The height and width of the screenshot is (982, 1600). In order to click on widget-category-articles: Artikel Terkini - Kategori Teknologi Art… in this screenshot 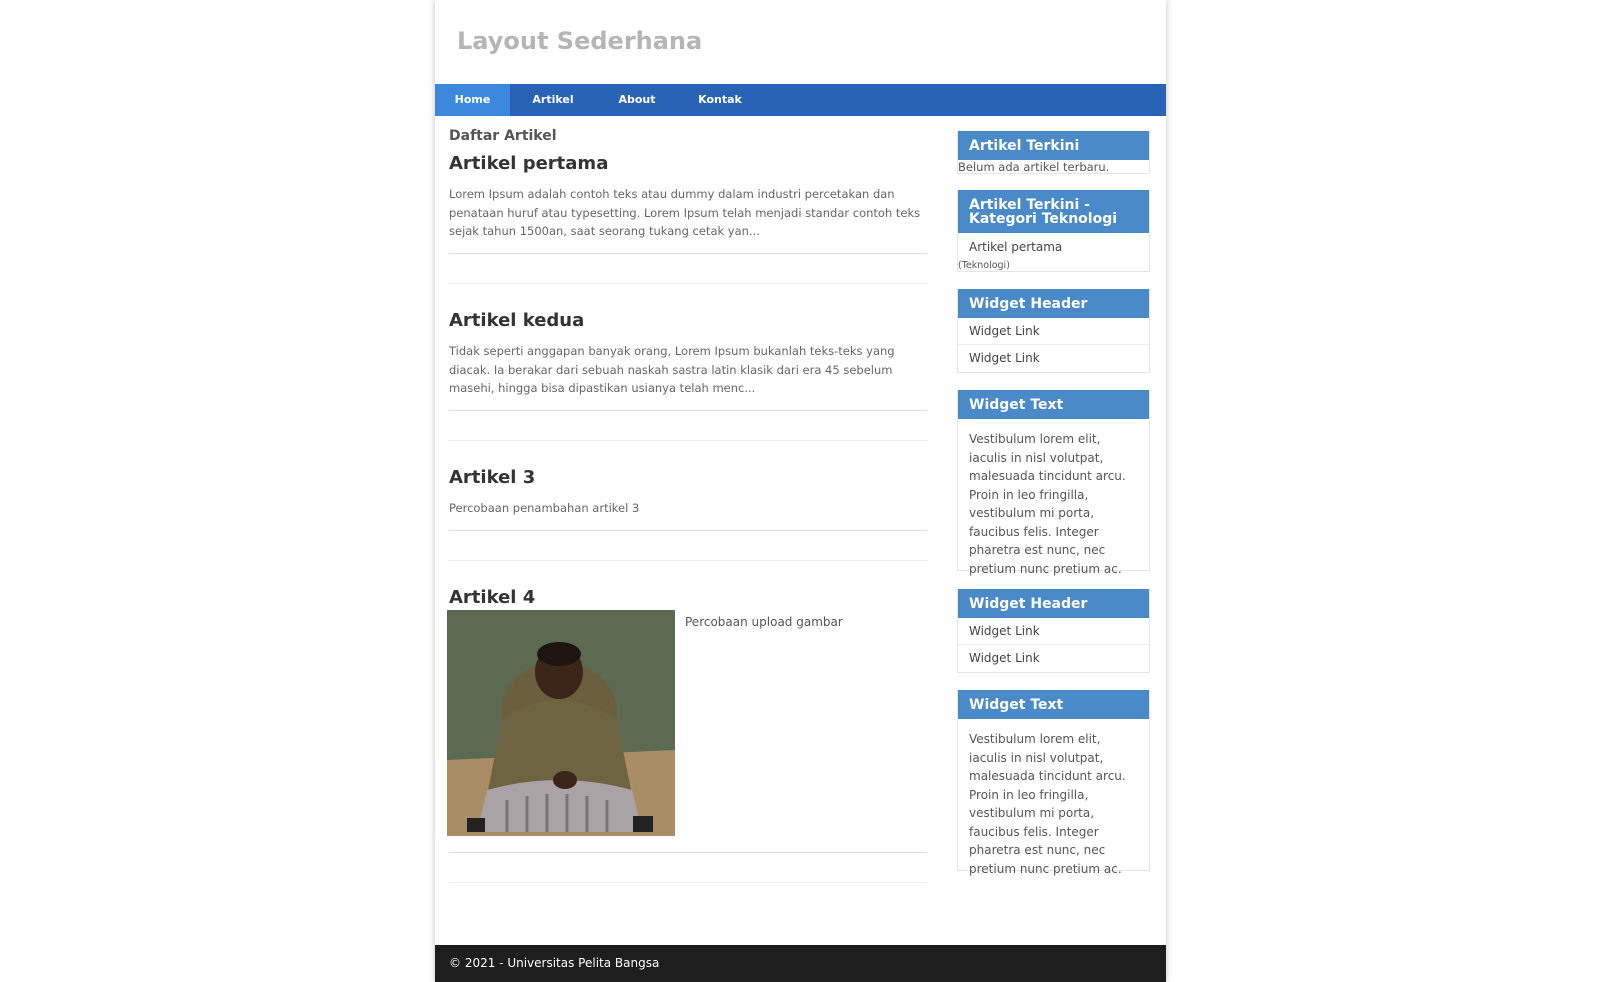, I will do `click(1053, 231)`.